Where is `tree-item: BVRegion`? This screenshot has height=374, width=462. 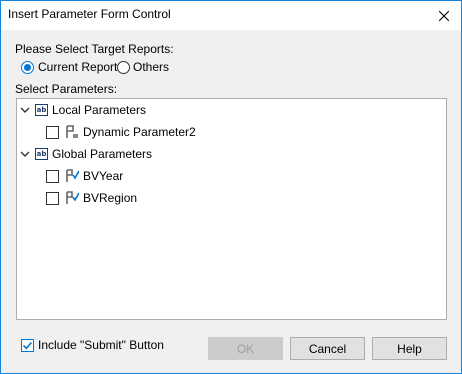
tree-item: BVRegion is located at coordinates (91, 198).